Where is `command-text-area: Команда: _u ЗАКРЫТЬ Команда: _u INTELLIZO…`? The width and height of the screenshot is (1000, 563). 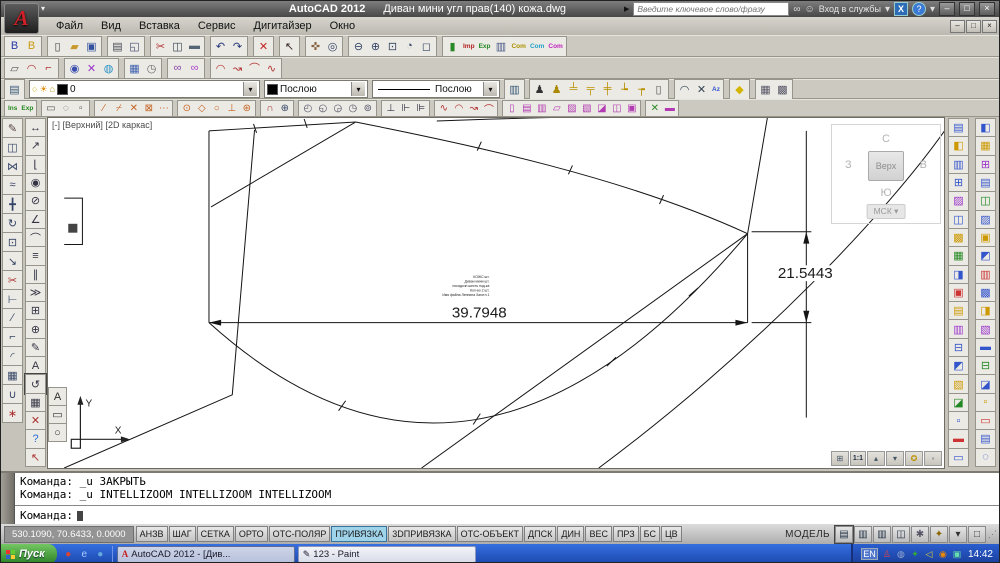 command-text-area: Команда: _u ЗАКРЫТЬ Команда: _u INTELLIZO… is located at coordinates (507, 499).